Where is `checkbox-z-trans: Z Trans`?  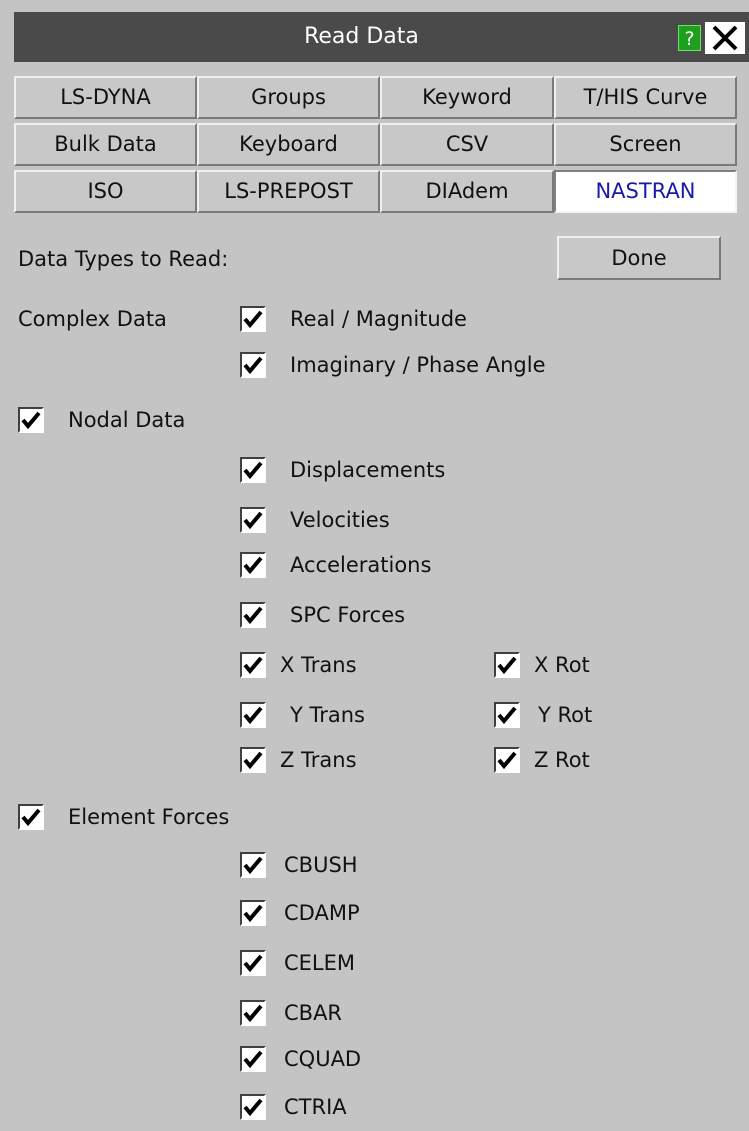 checkbox-z-trans: Z Trans is located at coordinates (298, 760).